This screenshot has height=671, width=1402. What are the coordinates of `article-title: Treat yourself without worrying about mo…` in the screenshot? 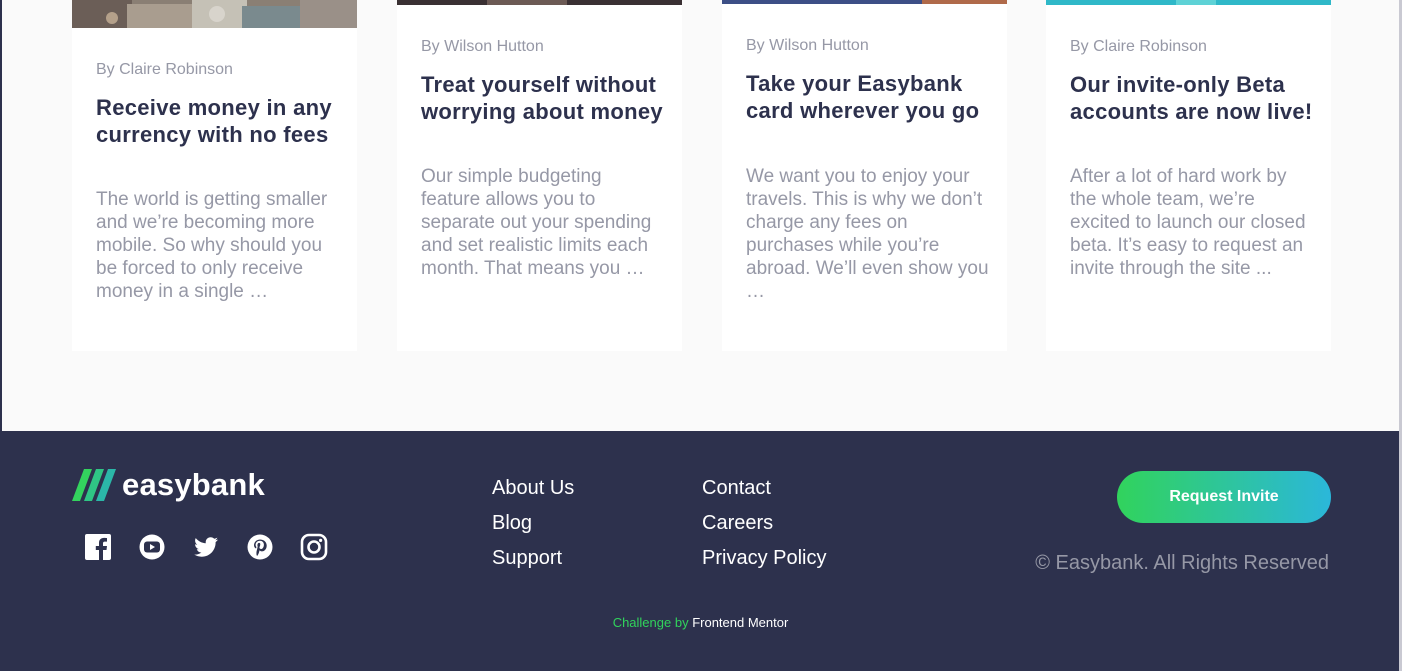 It's located at (543, 98).